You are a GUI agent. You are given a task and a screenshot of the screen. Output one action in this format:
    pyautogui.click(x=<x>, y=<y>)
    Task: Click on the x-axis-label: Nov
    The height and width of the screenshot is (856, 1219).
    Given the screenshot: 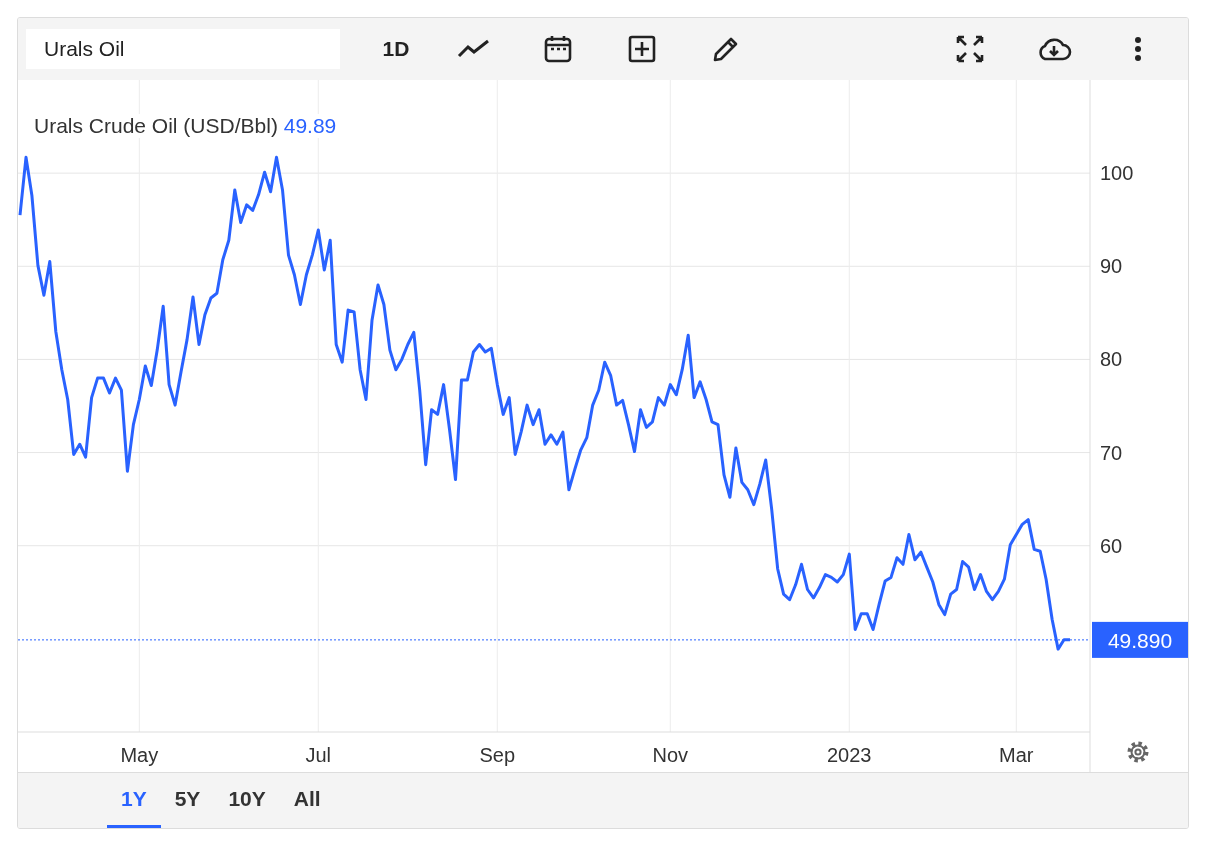 What is the action you would take?
    pyautogui.click(x=670, y=755)
    